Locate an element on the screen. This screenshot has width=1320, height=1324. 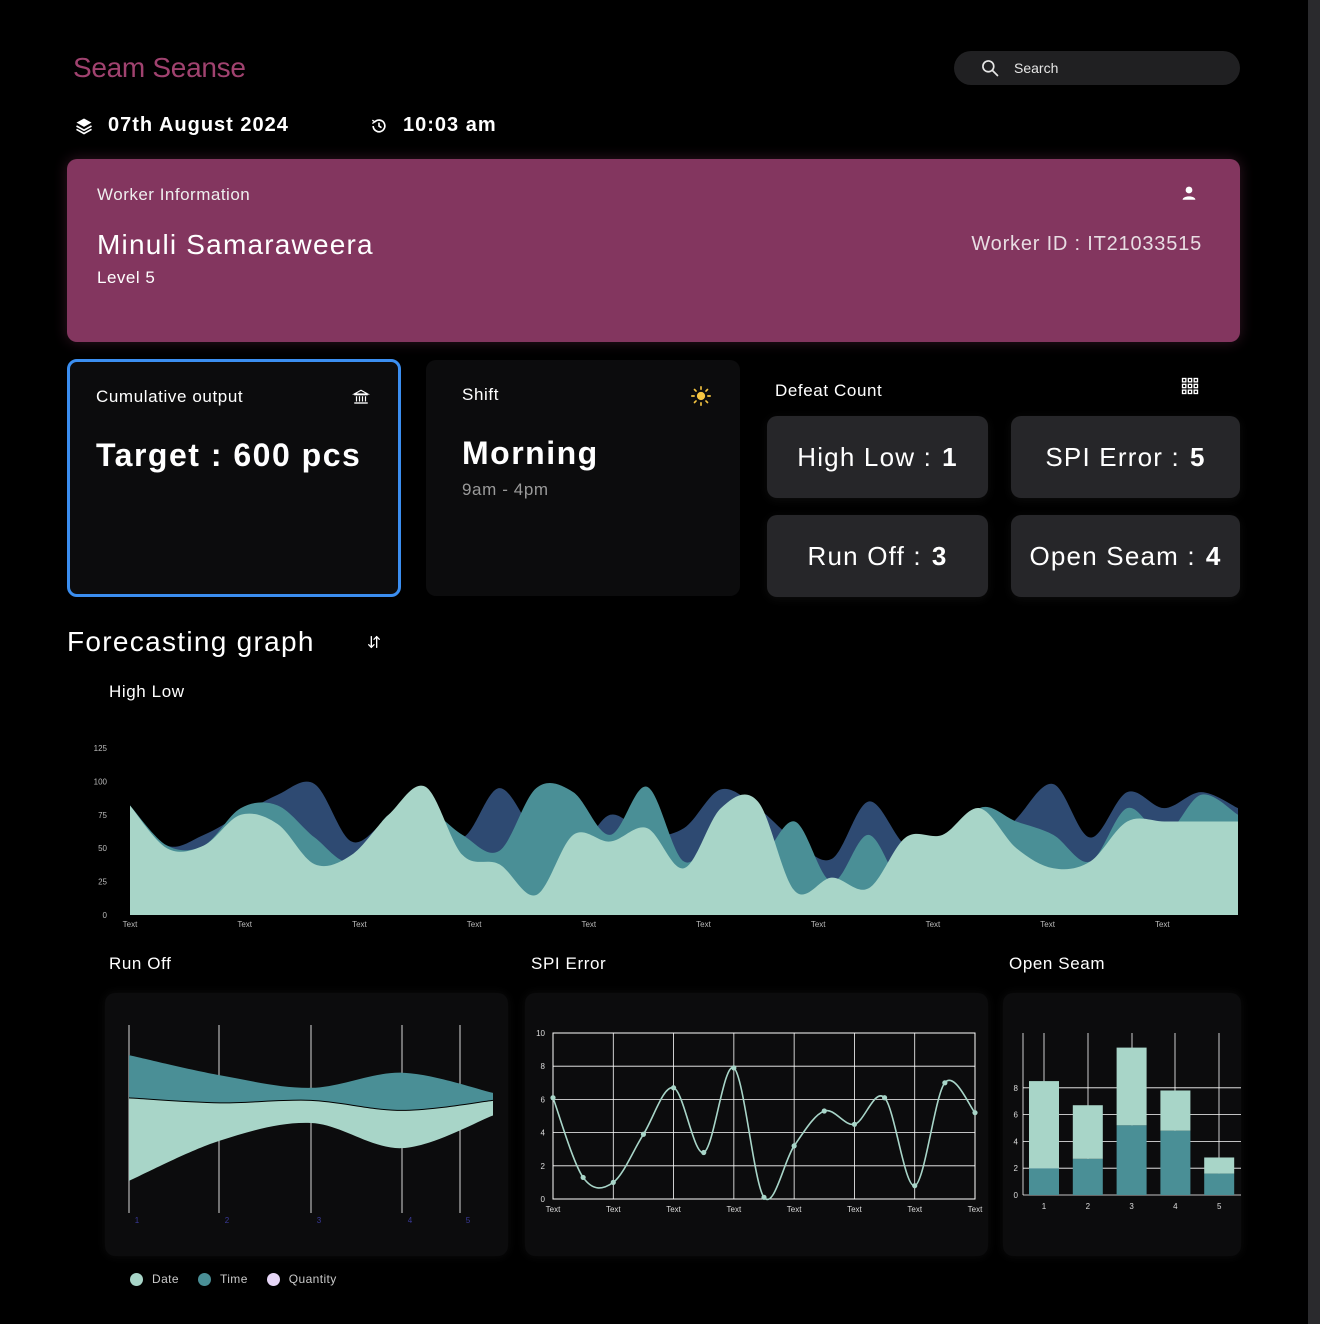
worker-info-label: Worker Information is located at coordinates (174, 194).